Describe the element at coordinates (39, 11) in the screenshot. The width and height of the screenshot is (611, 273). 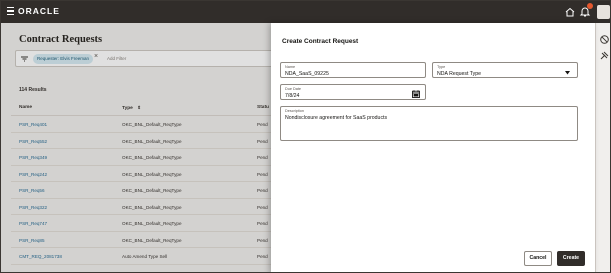
I see `oracle-logo: ORACLE` at that location.